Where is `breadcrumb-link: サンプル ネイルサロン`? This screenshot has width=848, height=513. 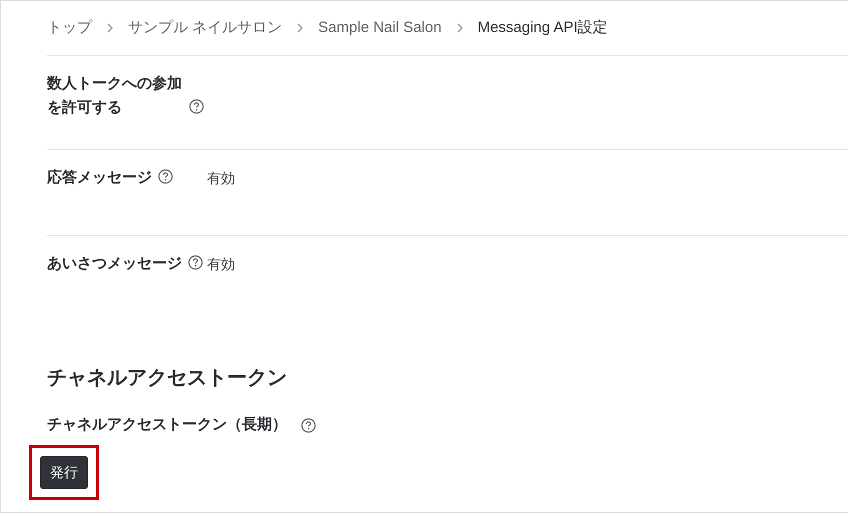
breadcrumb-link: サンプル ネイルサロン is located at coordinates (205, 28).